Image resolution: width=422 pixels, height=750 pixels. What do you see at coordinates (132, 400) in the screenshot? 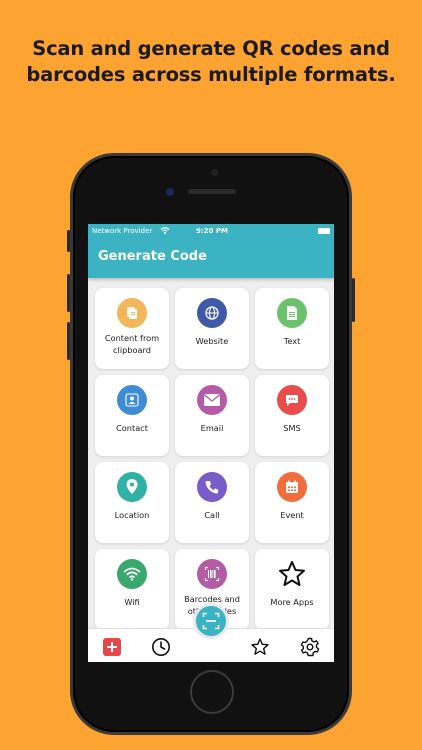
I see `person-icon` at bounding box center [132, 400].